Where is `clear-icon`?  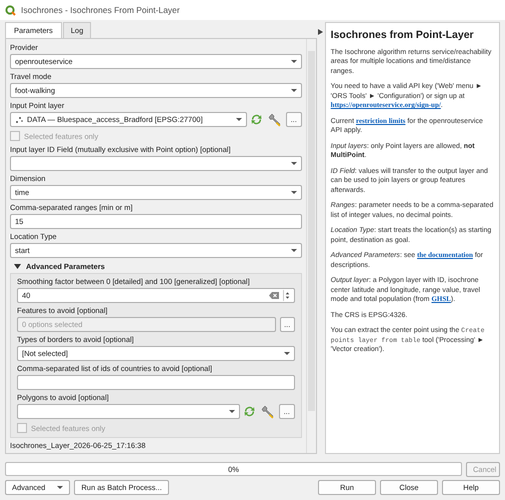
clear-icon is located at coordinates (273, 295).